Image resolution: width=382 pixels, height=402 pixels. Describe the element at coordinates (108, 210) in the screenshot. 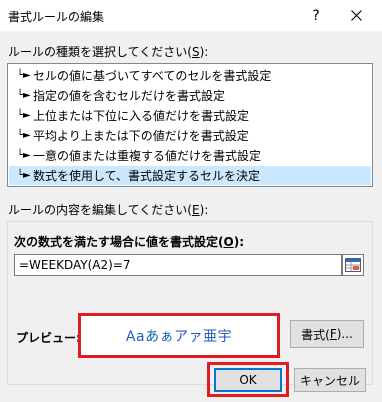

I see `rule-content-label: ルールの内容を編集してください(E):` at that location.